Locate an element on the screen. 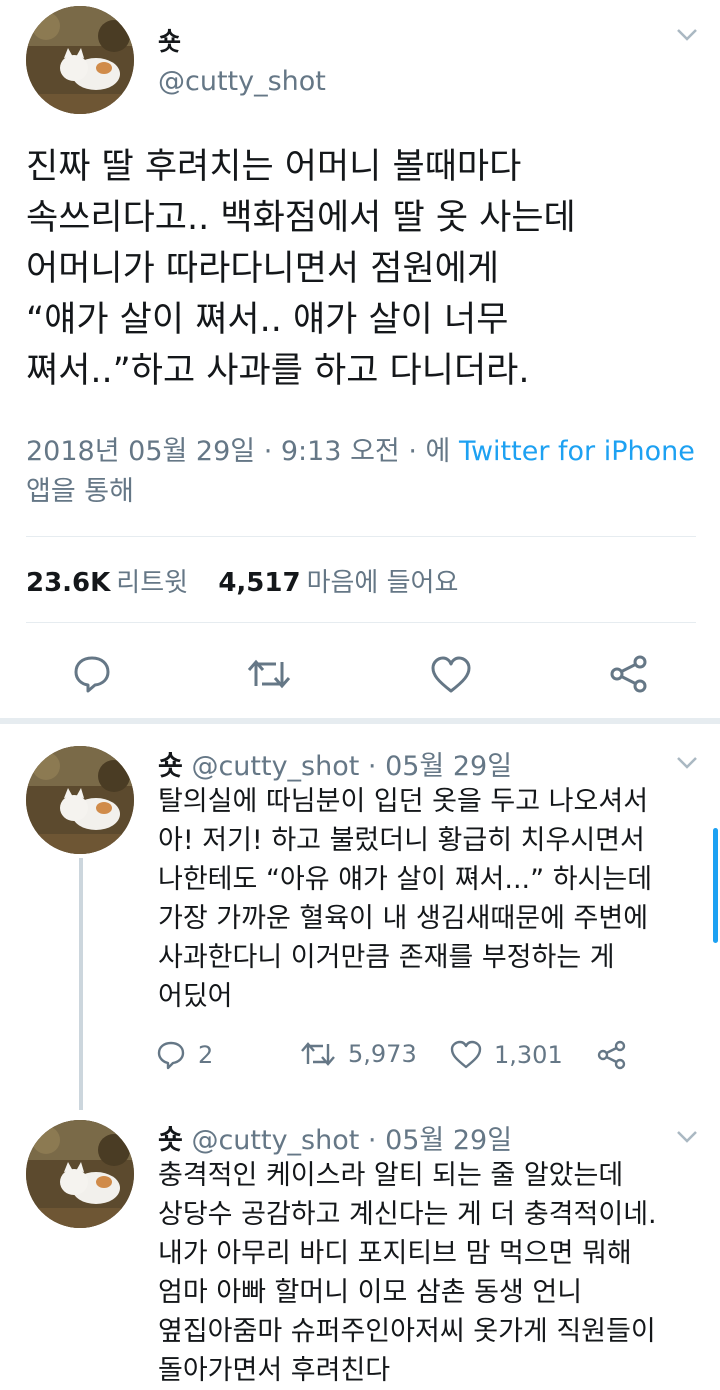  tweet-text-line: “얘가 살이 쪄서.. 얘가 살이 너무 is located at coordinates (267, 320).